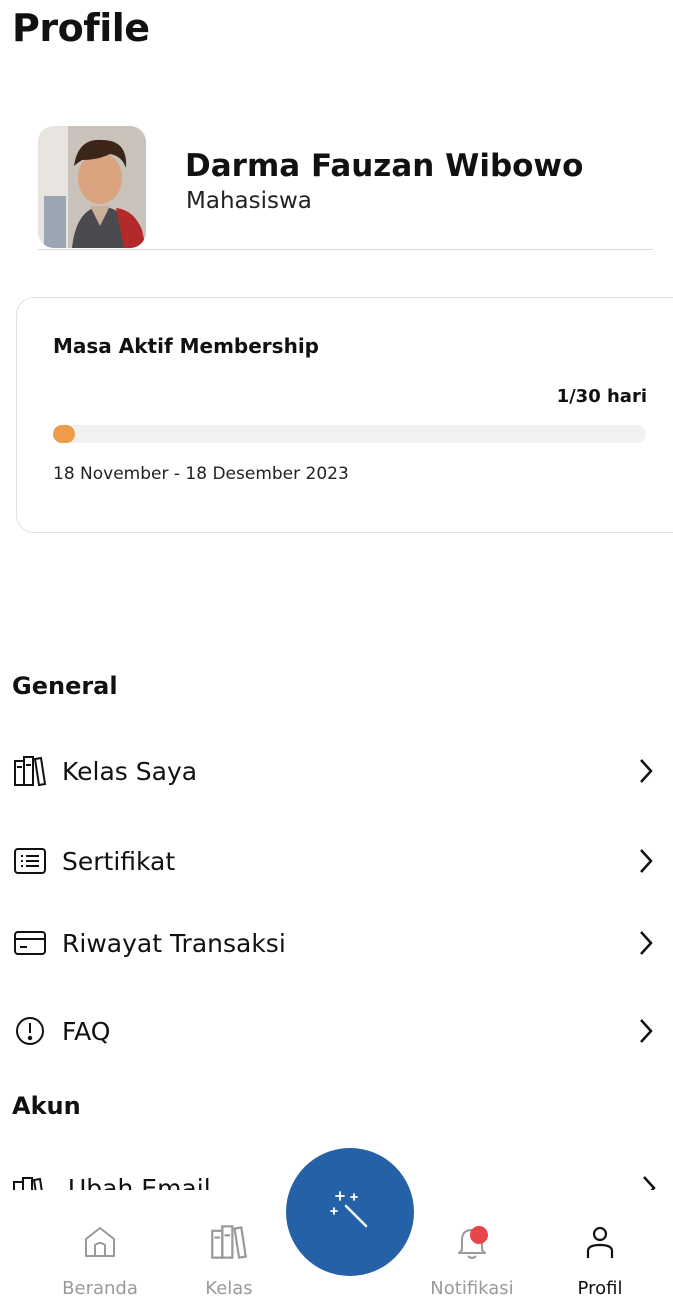  I want to click on page-title: Profile, so click(81, 28).